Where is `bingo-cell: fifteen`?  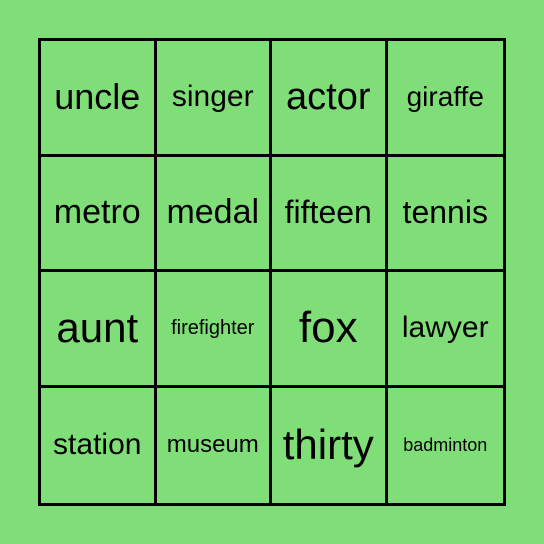
bingo-cell: fifteen is located at coordinates (330, 214).